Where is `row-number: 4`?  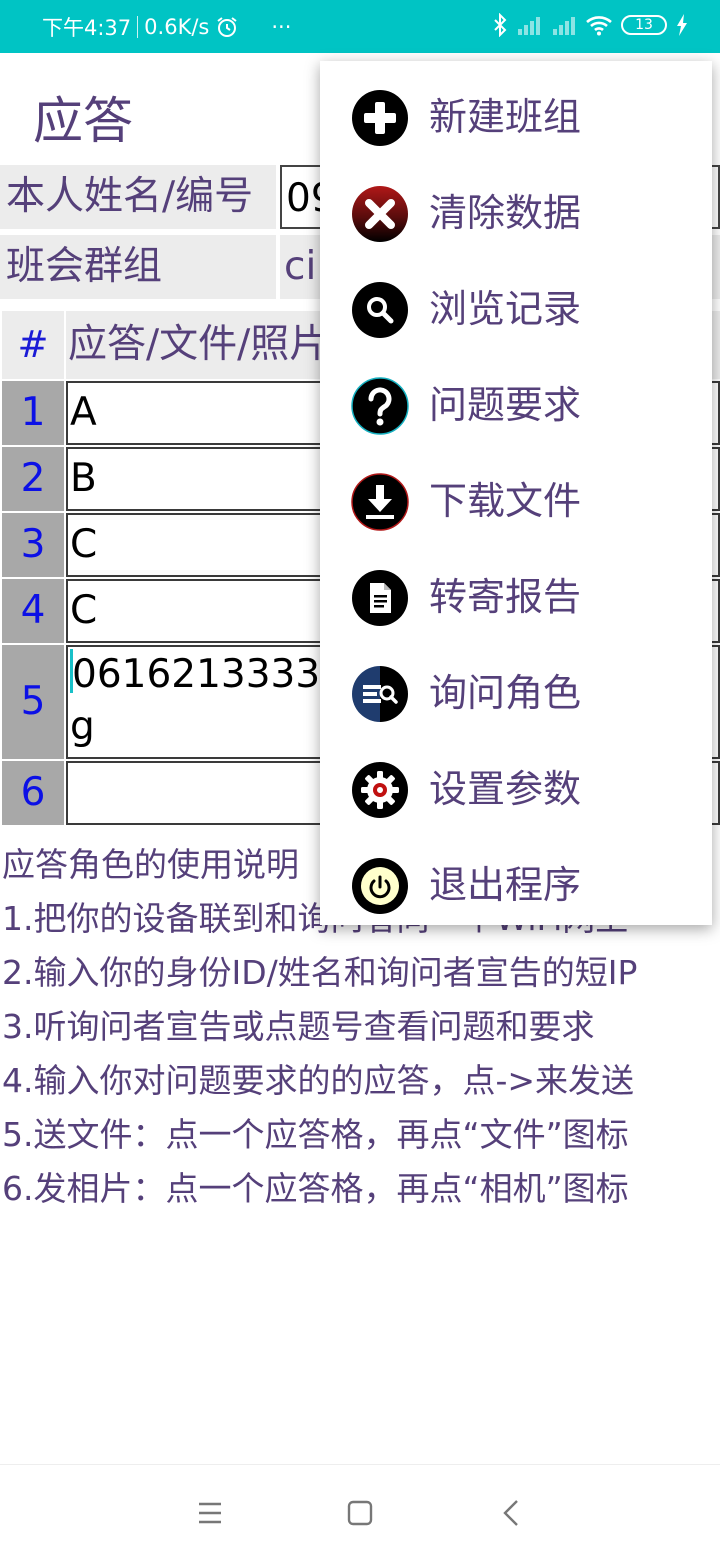 row-number: 4 is located at coordinates (33, 611).